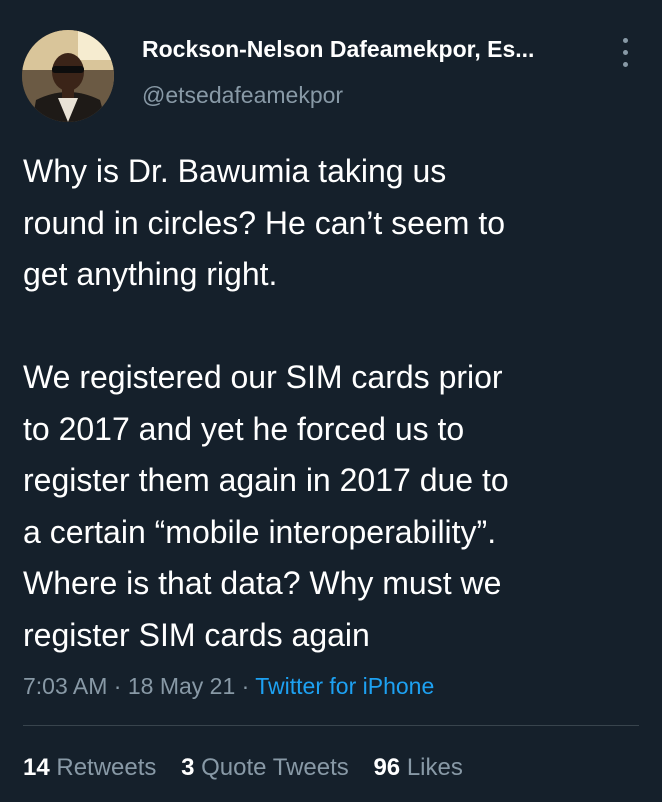 Image resolution: width=662 pixels, height=802 pixels. What do you see at coordinates (266, 480) in the screenshot?
I see `tweet-text-line: register them again in 2017 due to` at bounding box center [266, 480].